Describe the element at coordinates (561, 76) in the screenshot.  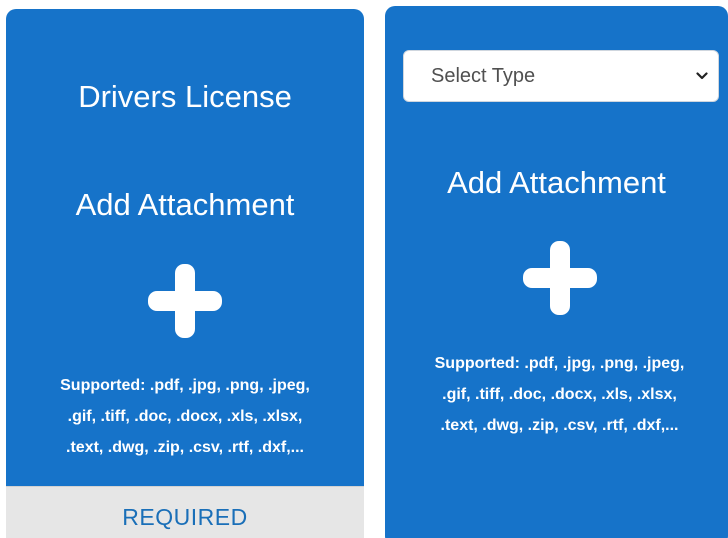
I see `type-select: Select Type` at that location.